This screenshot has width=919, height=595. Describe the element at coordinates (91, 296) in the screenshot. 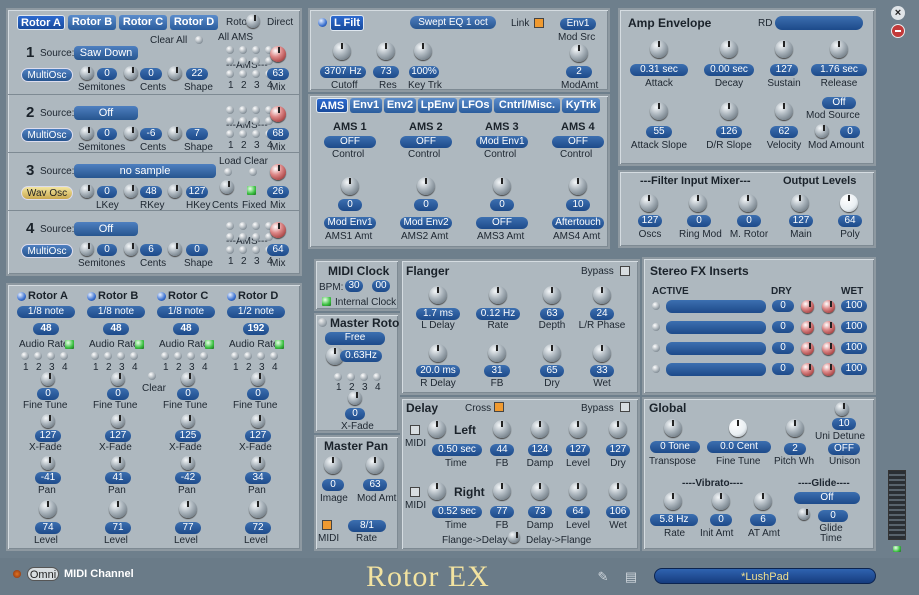

I see `rotor-enable-led` at that location.